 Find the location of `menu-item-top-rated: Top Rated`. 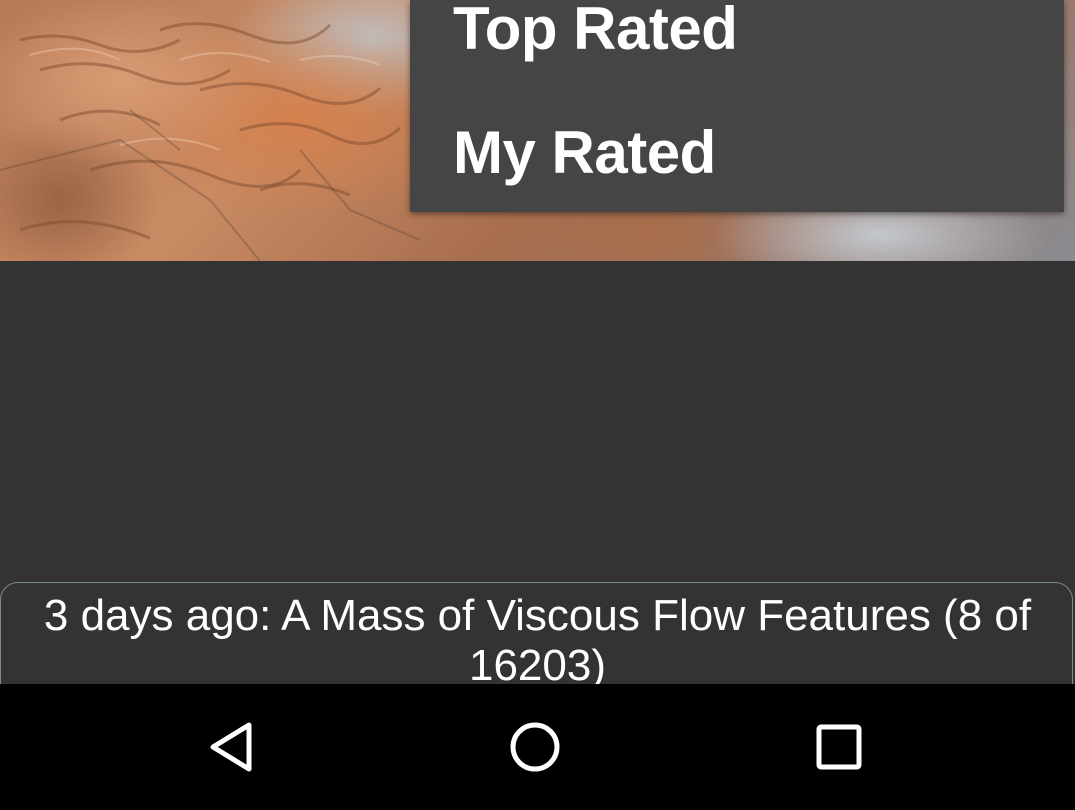

menu-item-top-rated: Top Rated is located at coordinates (595, 31).